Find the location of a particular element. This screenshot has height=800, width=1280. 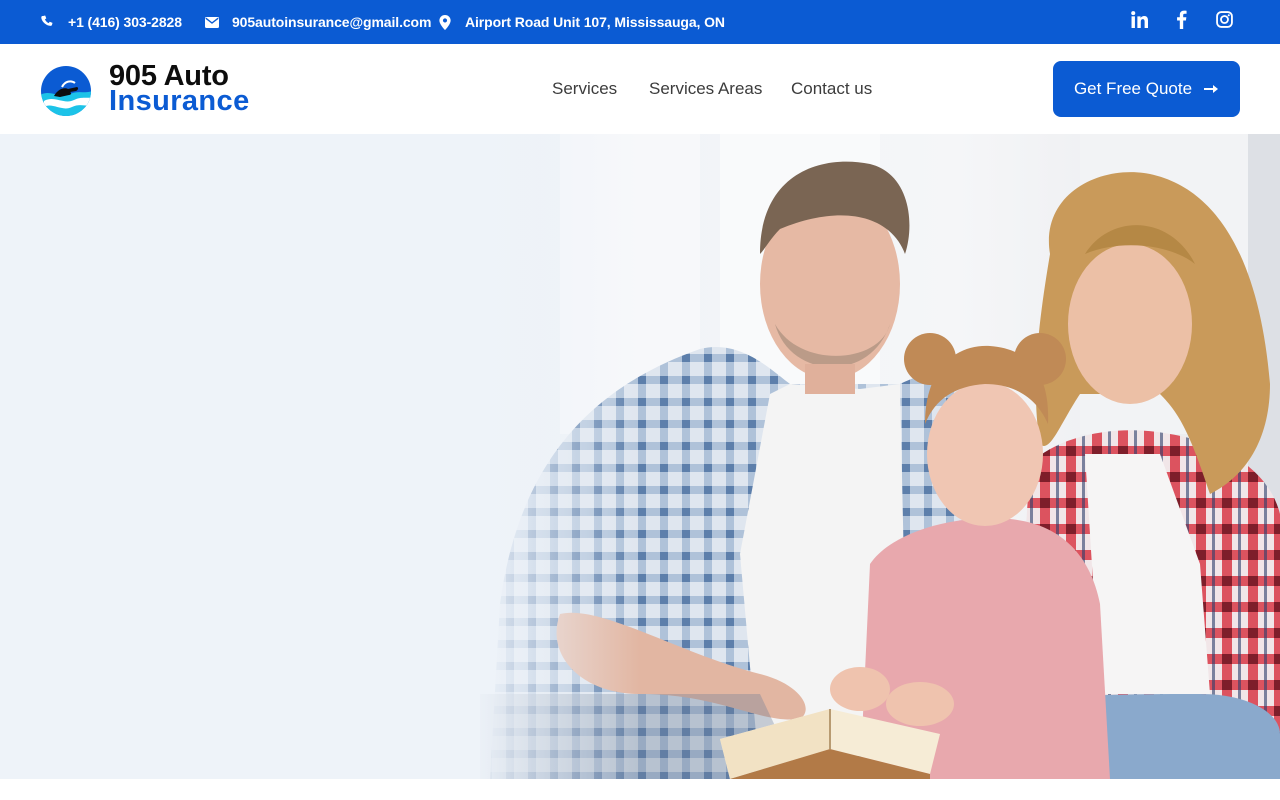

arrow-right-icon is located at coordinates (1211, 89).